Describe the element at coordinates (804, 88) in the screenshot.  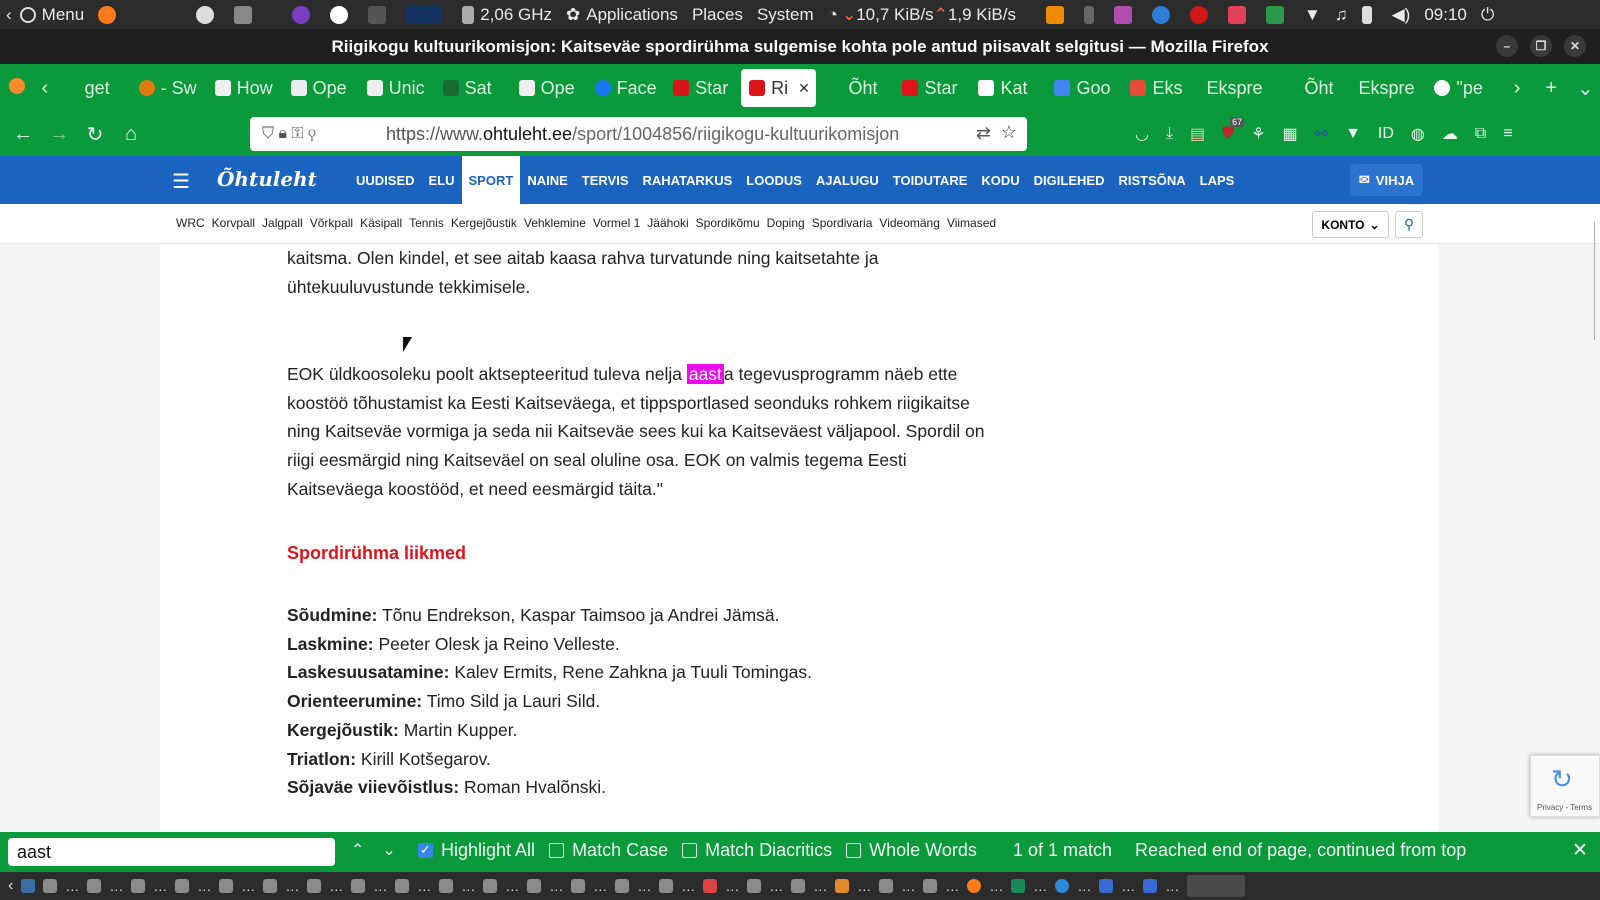
I see `close-tab-icon: ✕` at that location.